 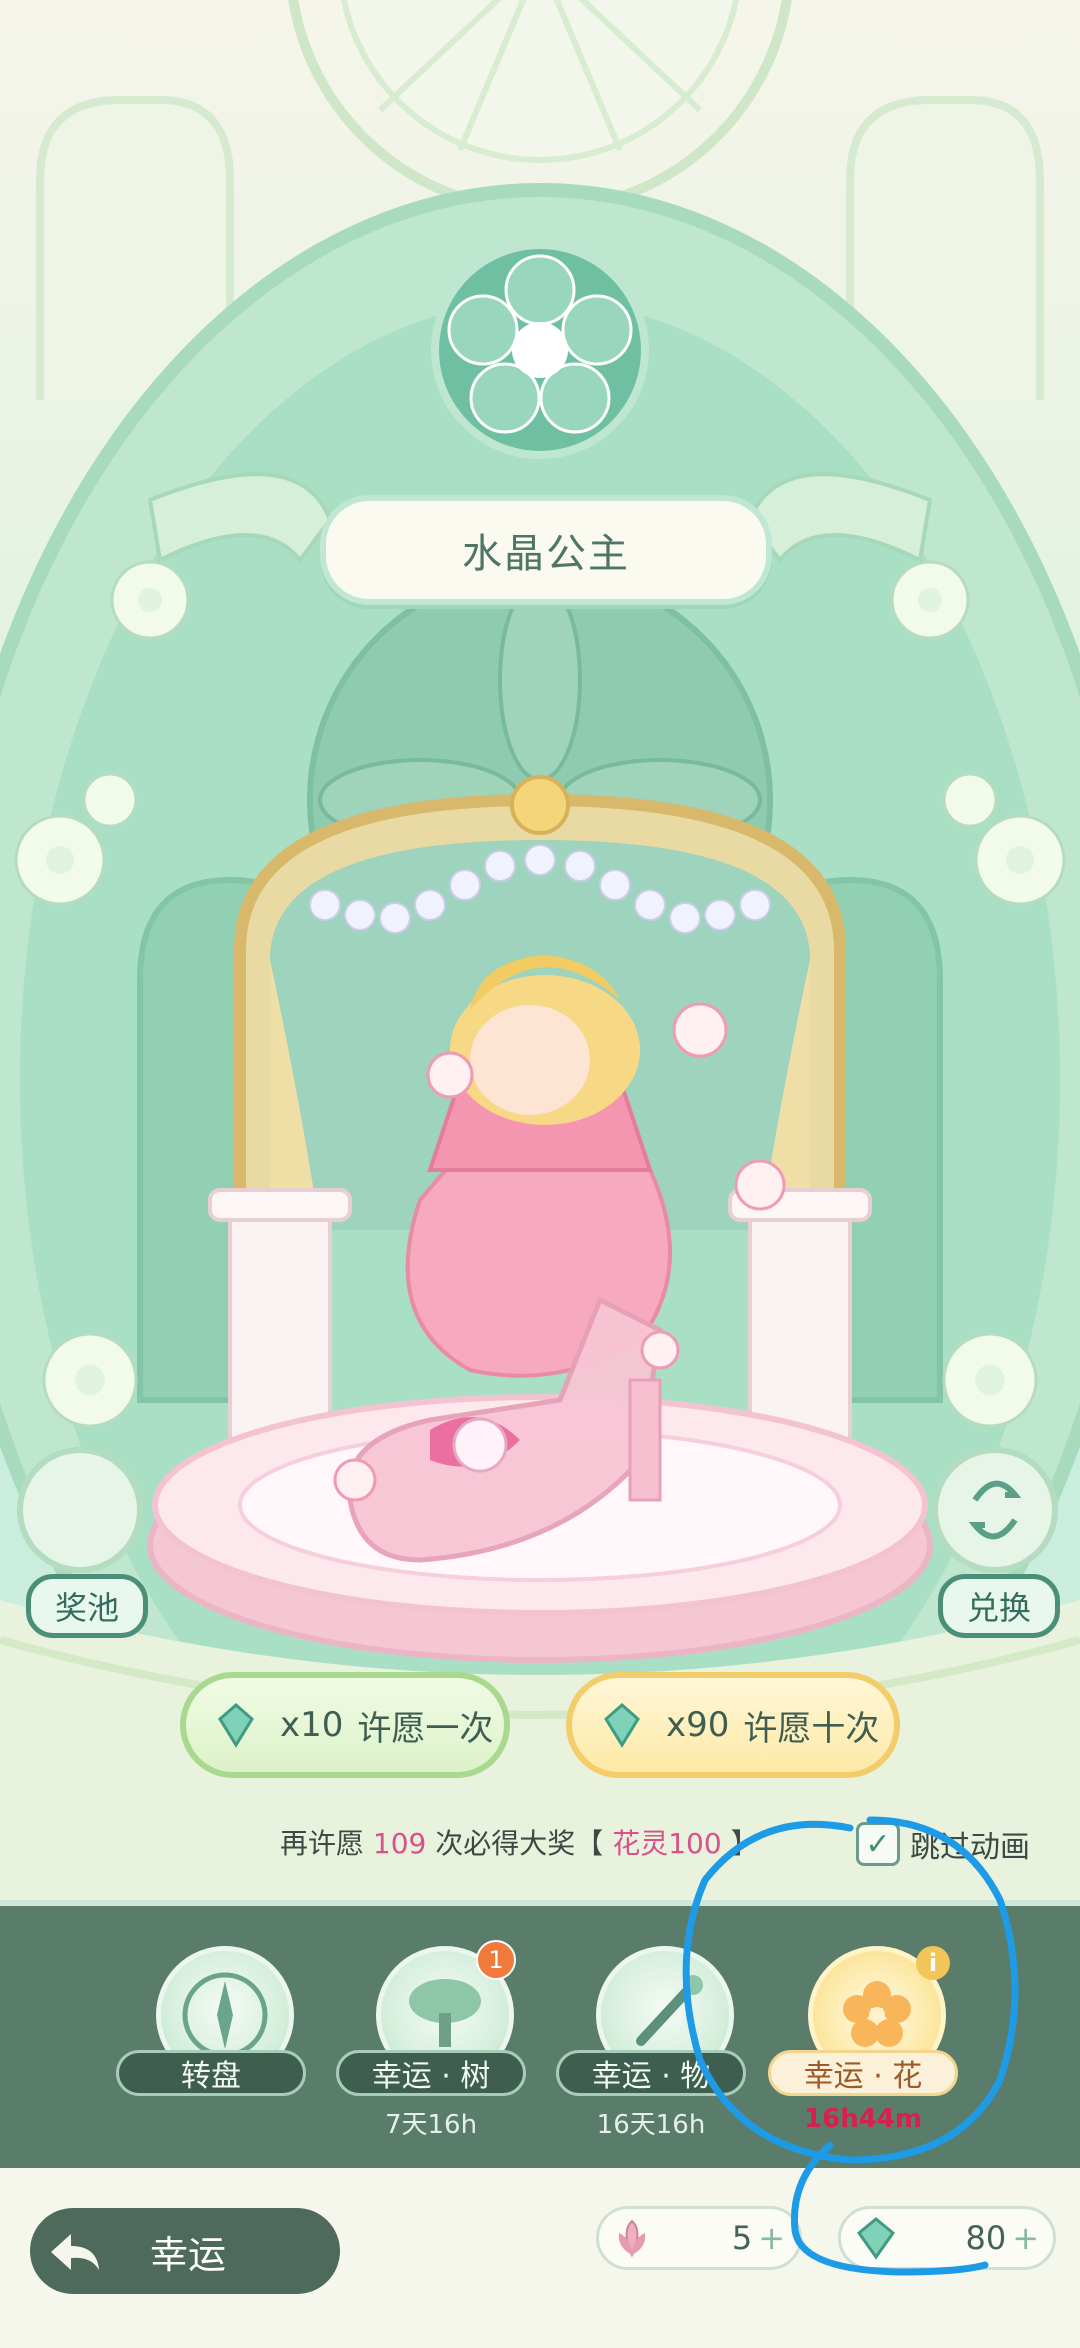 I want to click on tab-lucky-flower: i 幸运 · 花 16h44m, so click(x=868, y=2056).